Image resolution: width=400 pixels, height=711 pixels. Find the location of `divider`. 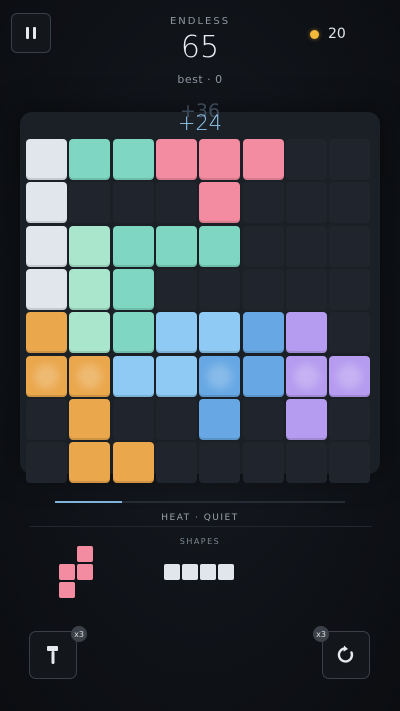

divider is located at coordinates (201, 526).